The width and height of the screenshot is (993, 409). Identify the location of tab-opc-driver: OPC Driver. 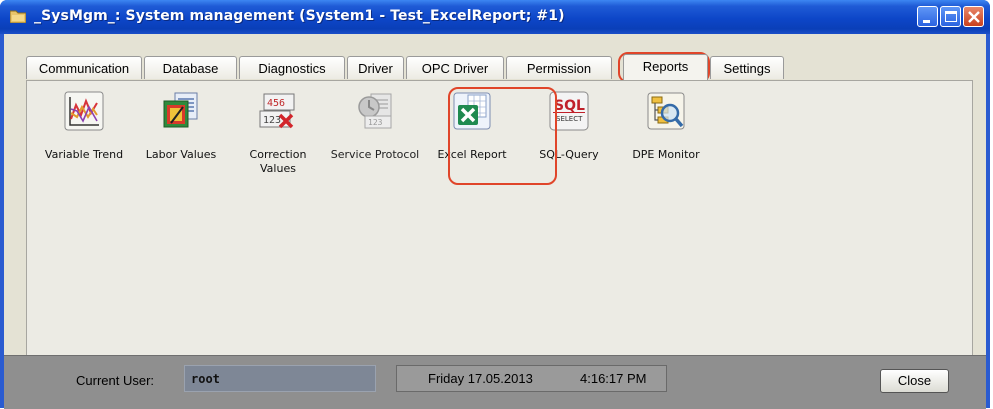
(455, 67).